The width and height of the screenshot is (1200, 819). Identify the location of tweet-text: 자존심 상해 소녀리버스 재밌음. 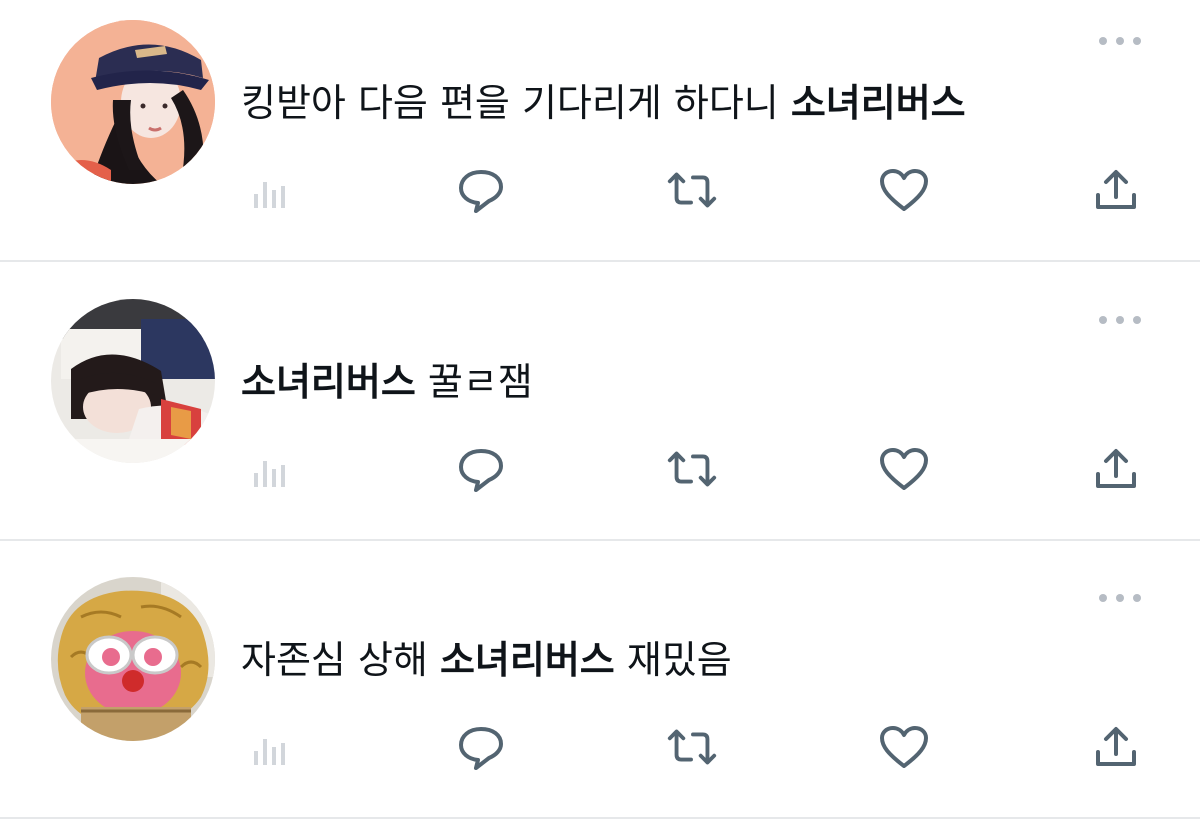
(691, 660).